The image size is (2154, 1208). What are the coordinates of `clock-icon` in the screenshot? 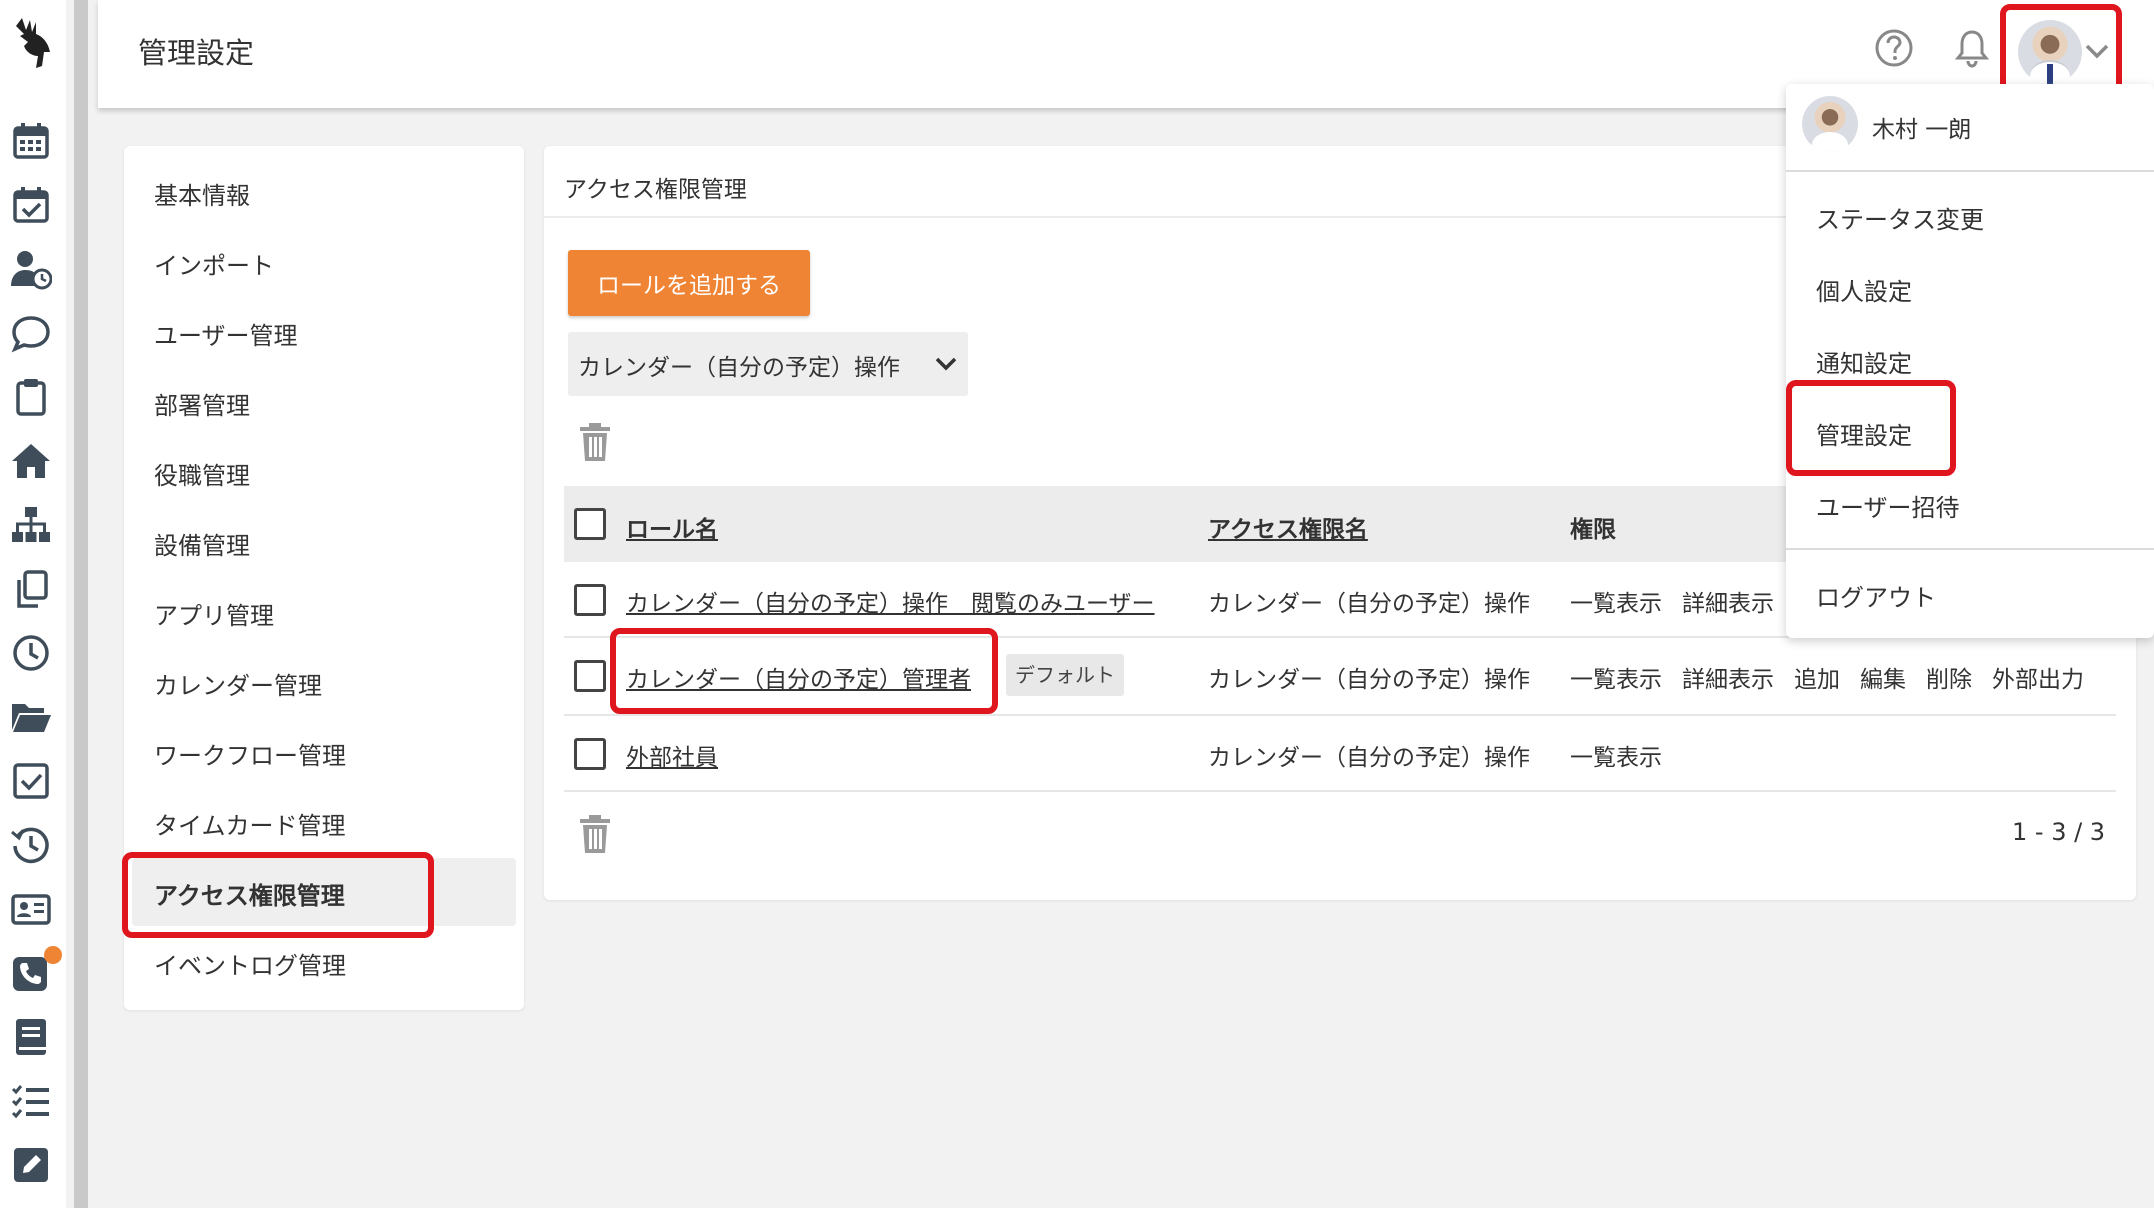 It's located at (31, 653).